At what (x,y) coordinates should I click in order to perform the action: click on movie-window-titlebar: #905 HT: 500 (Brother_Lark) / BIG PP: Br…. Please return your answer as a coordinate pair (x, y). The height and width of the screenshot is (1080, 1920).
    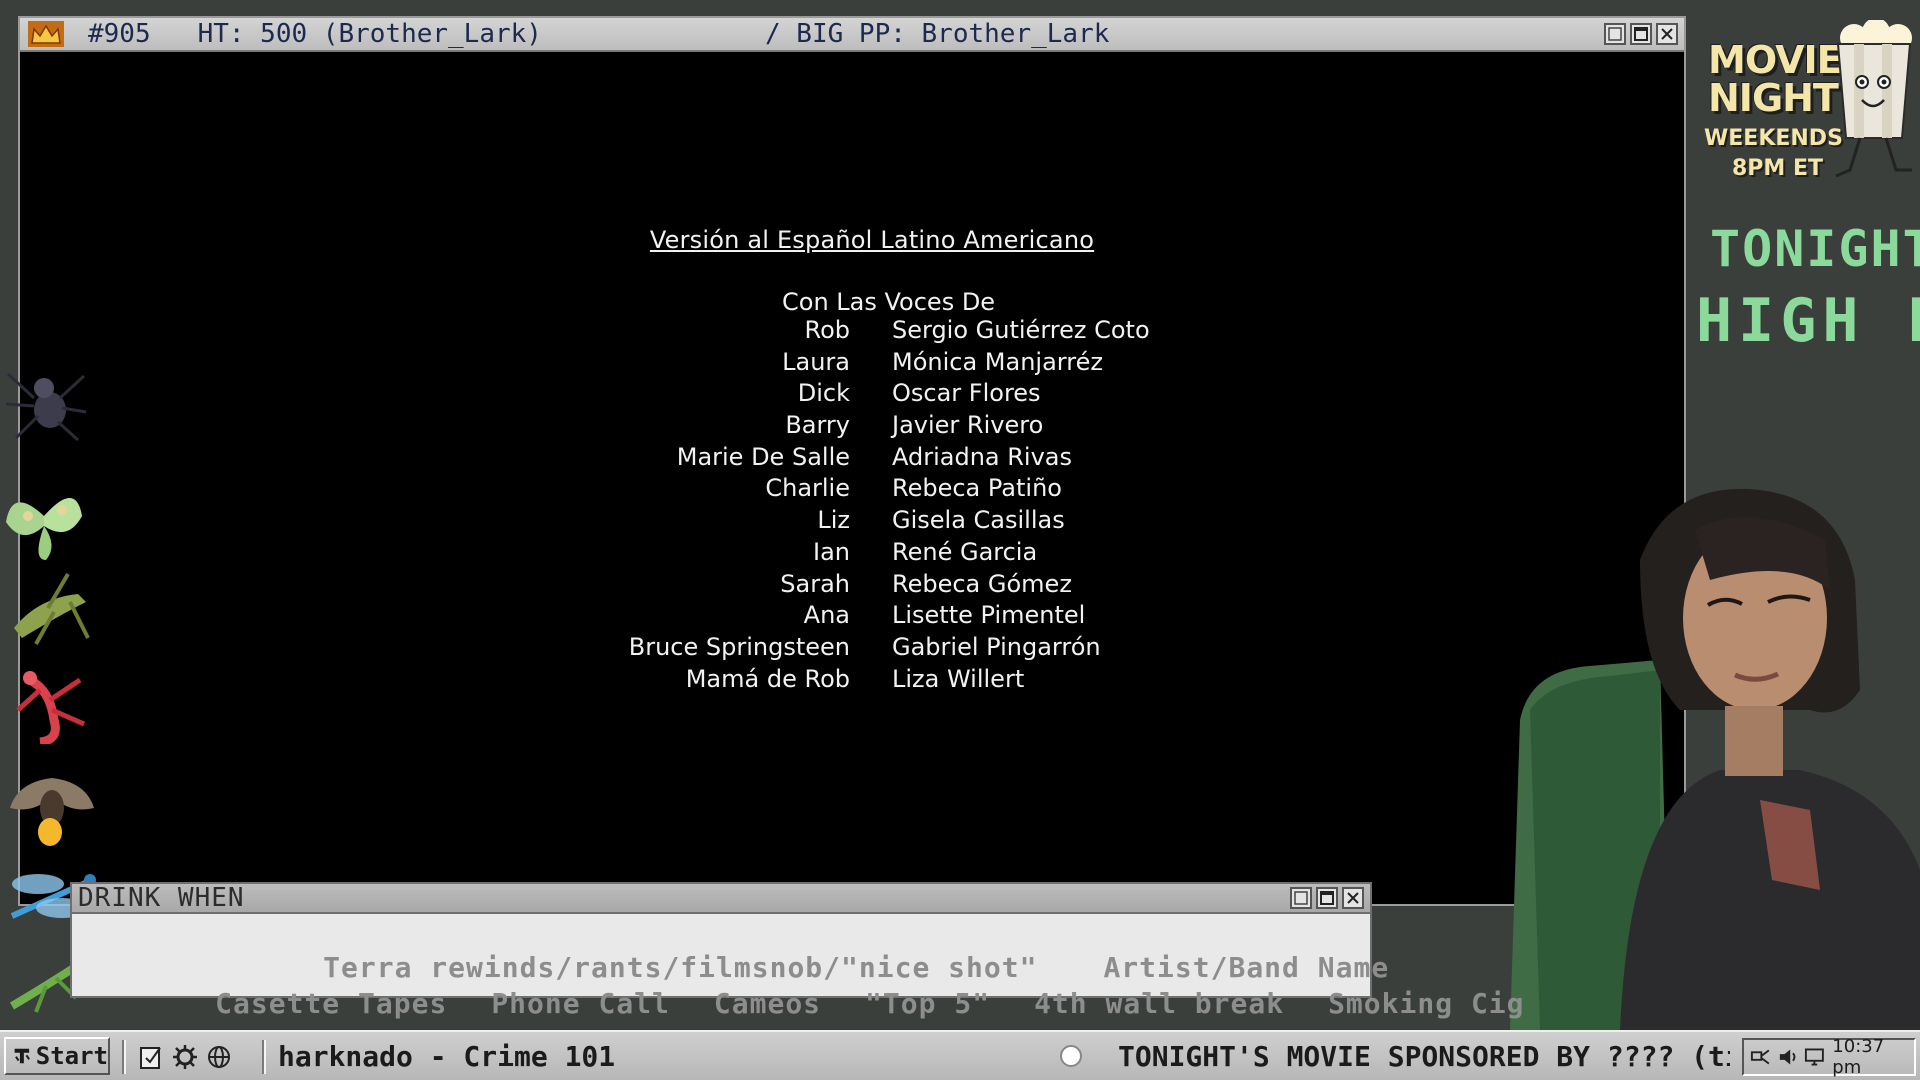
    Looking at the image, I should click on (852, 35).